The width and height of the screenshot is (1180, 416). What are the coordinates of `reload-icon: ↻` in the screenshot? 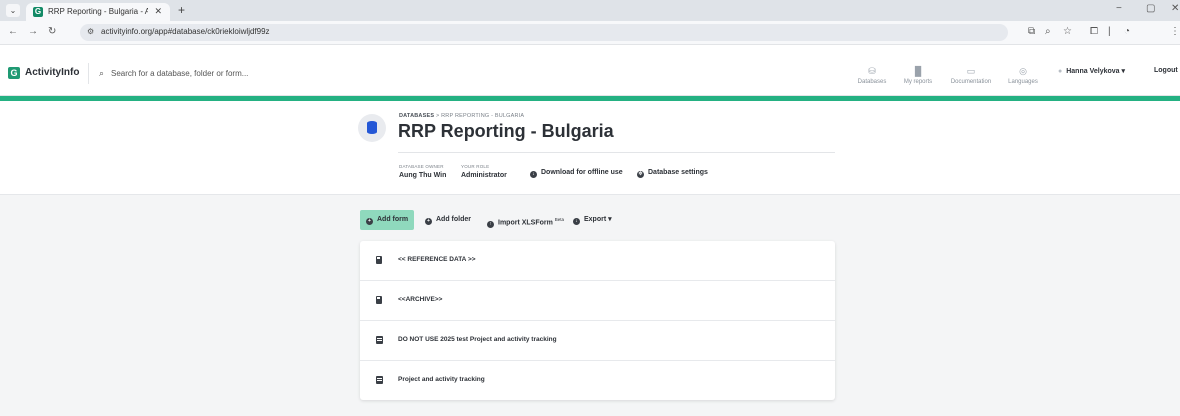 It's located at (52, 31).